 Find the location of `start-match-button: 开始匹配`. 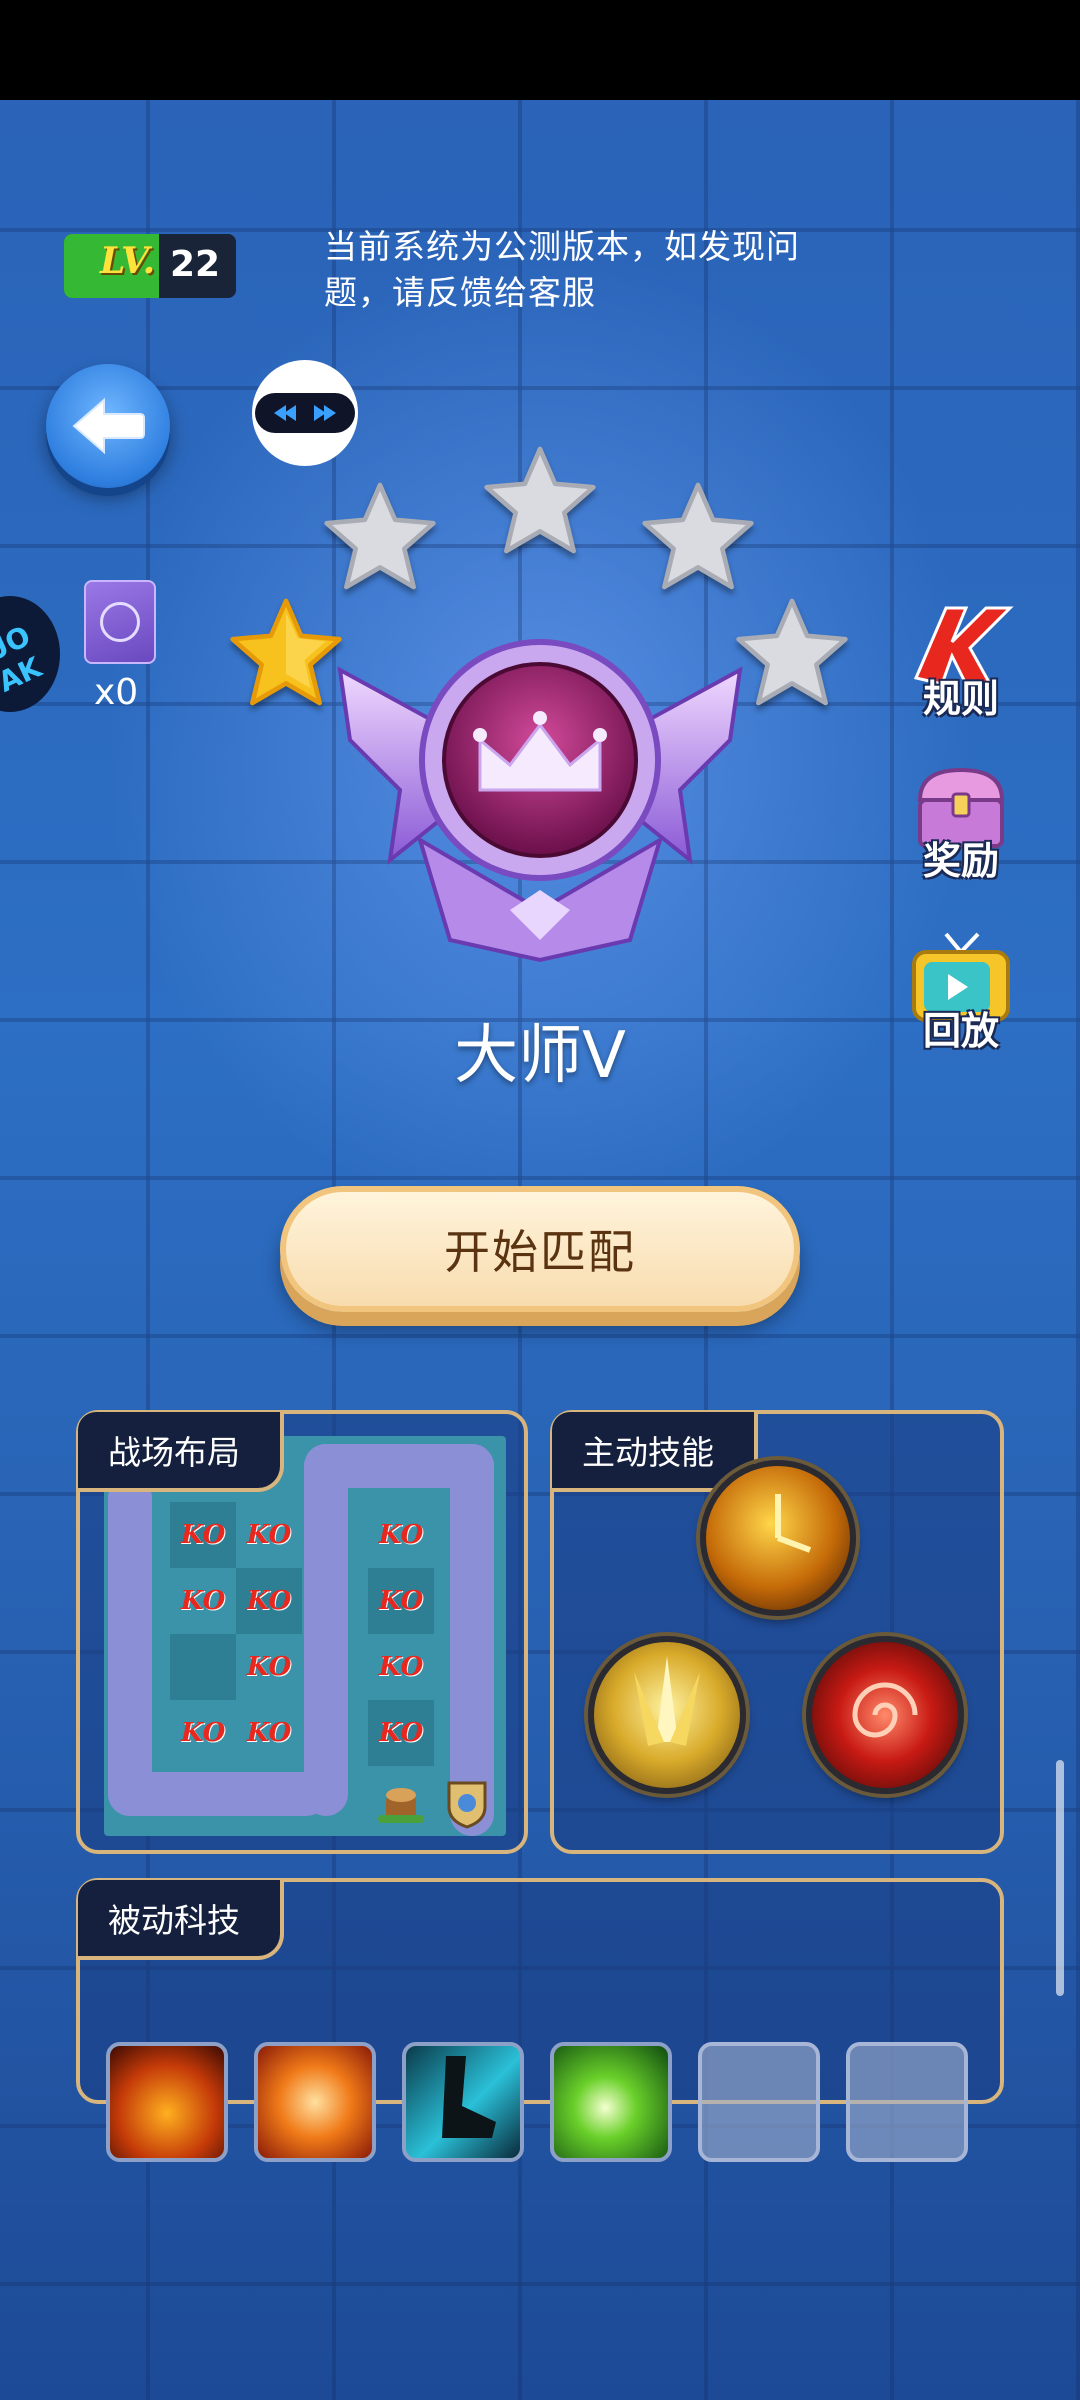

start-match-button: 开始匹配 is located at coordinates (540, 1249).